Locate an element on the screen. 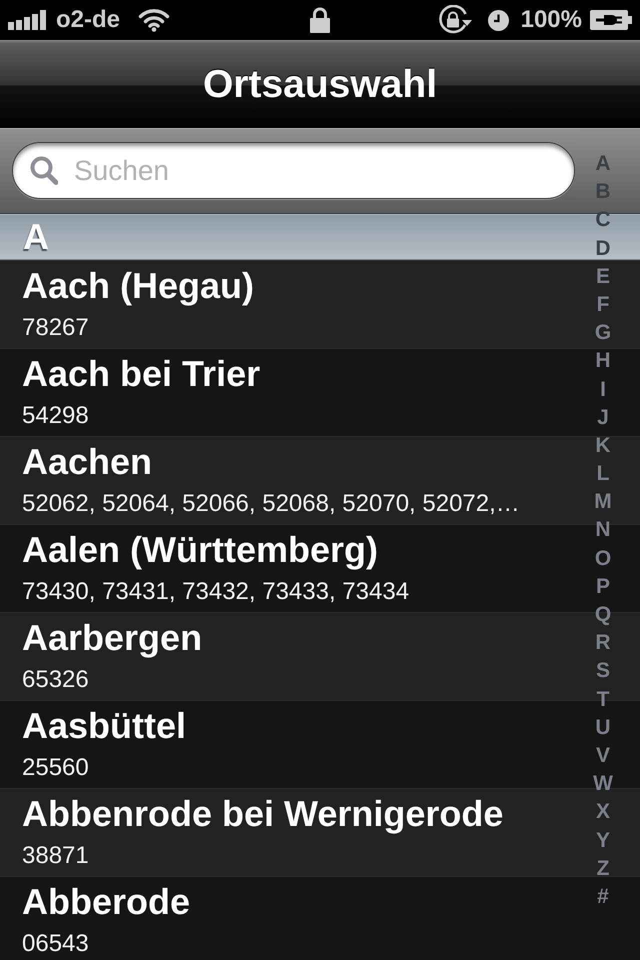  postcode-text: 65326 is located at coordinates (55, 680).